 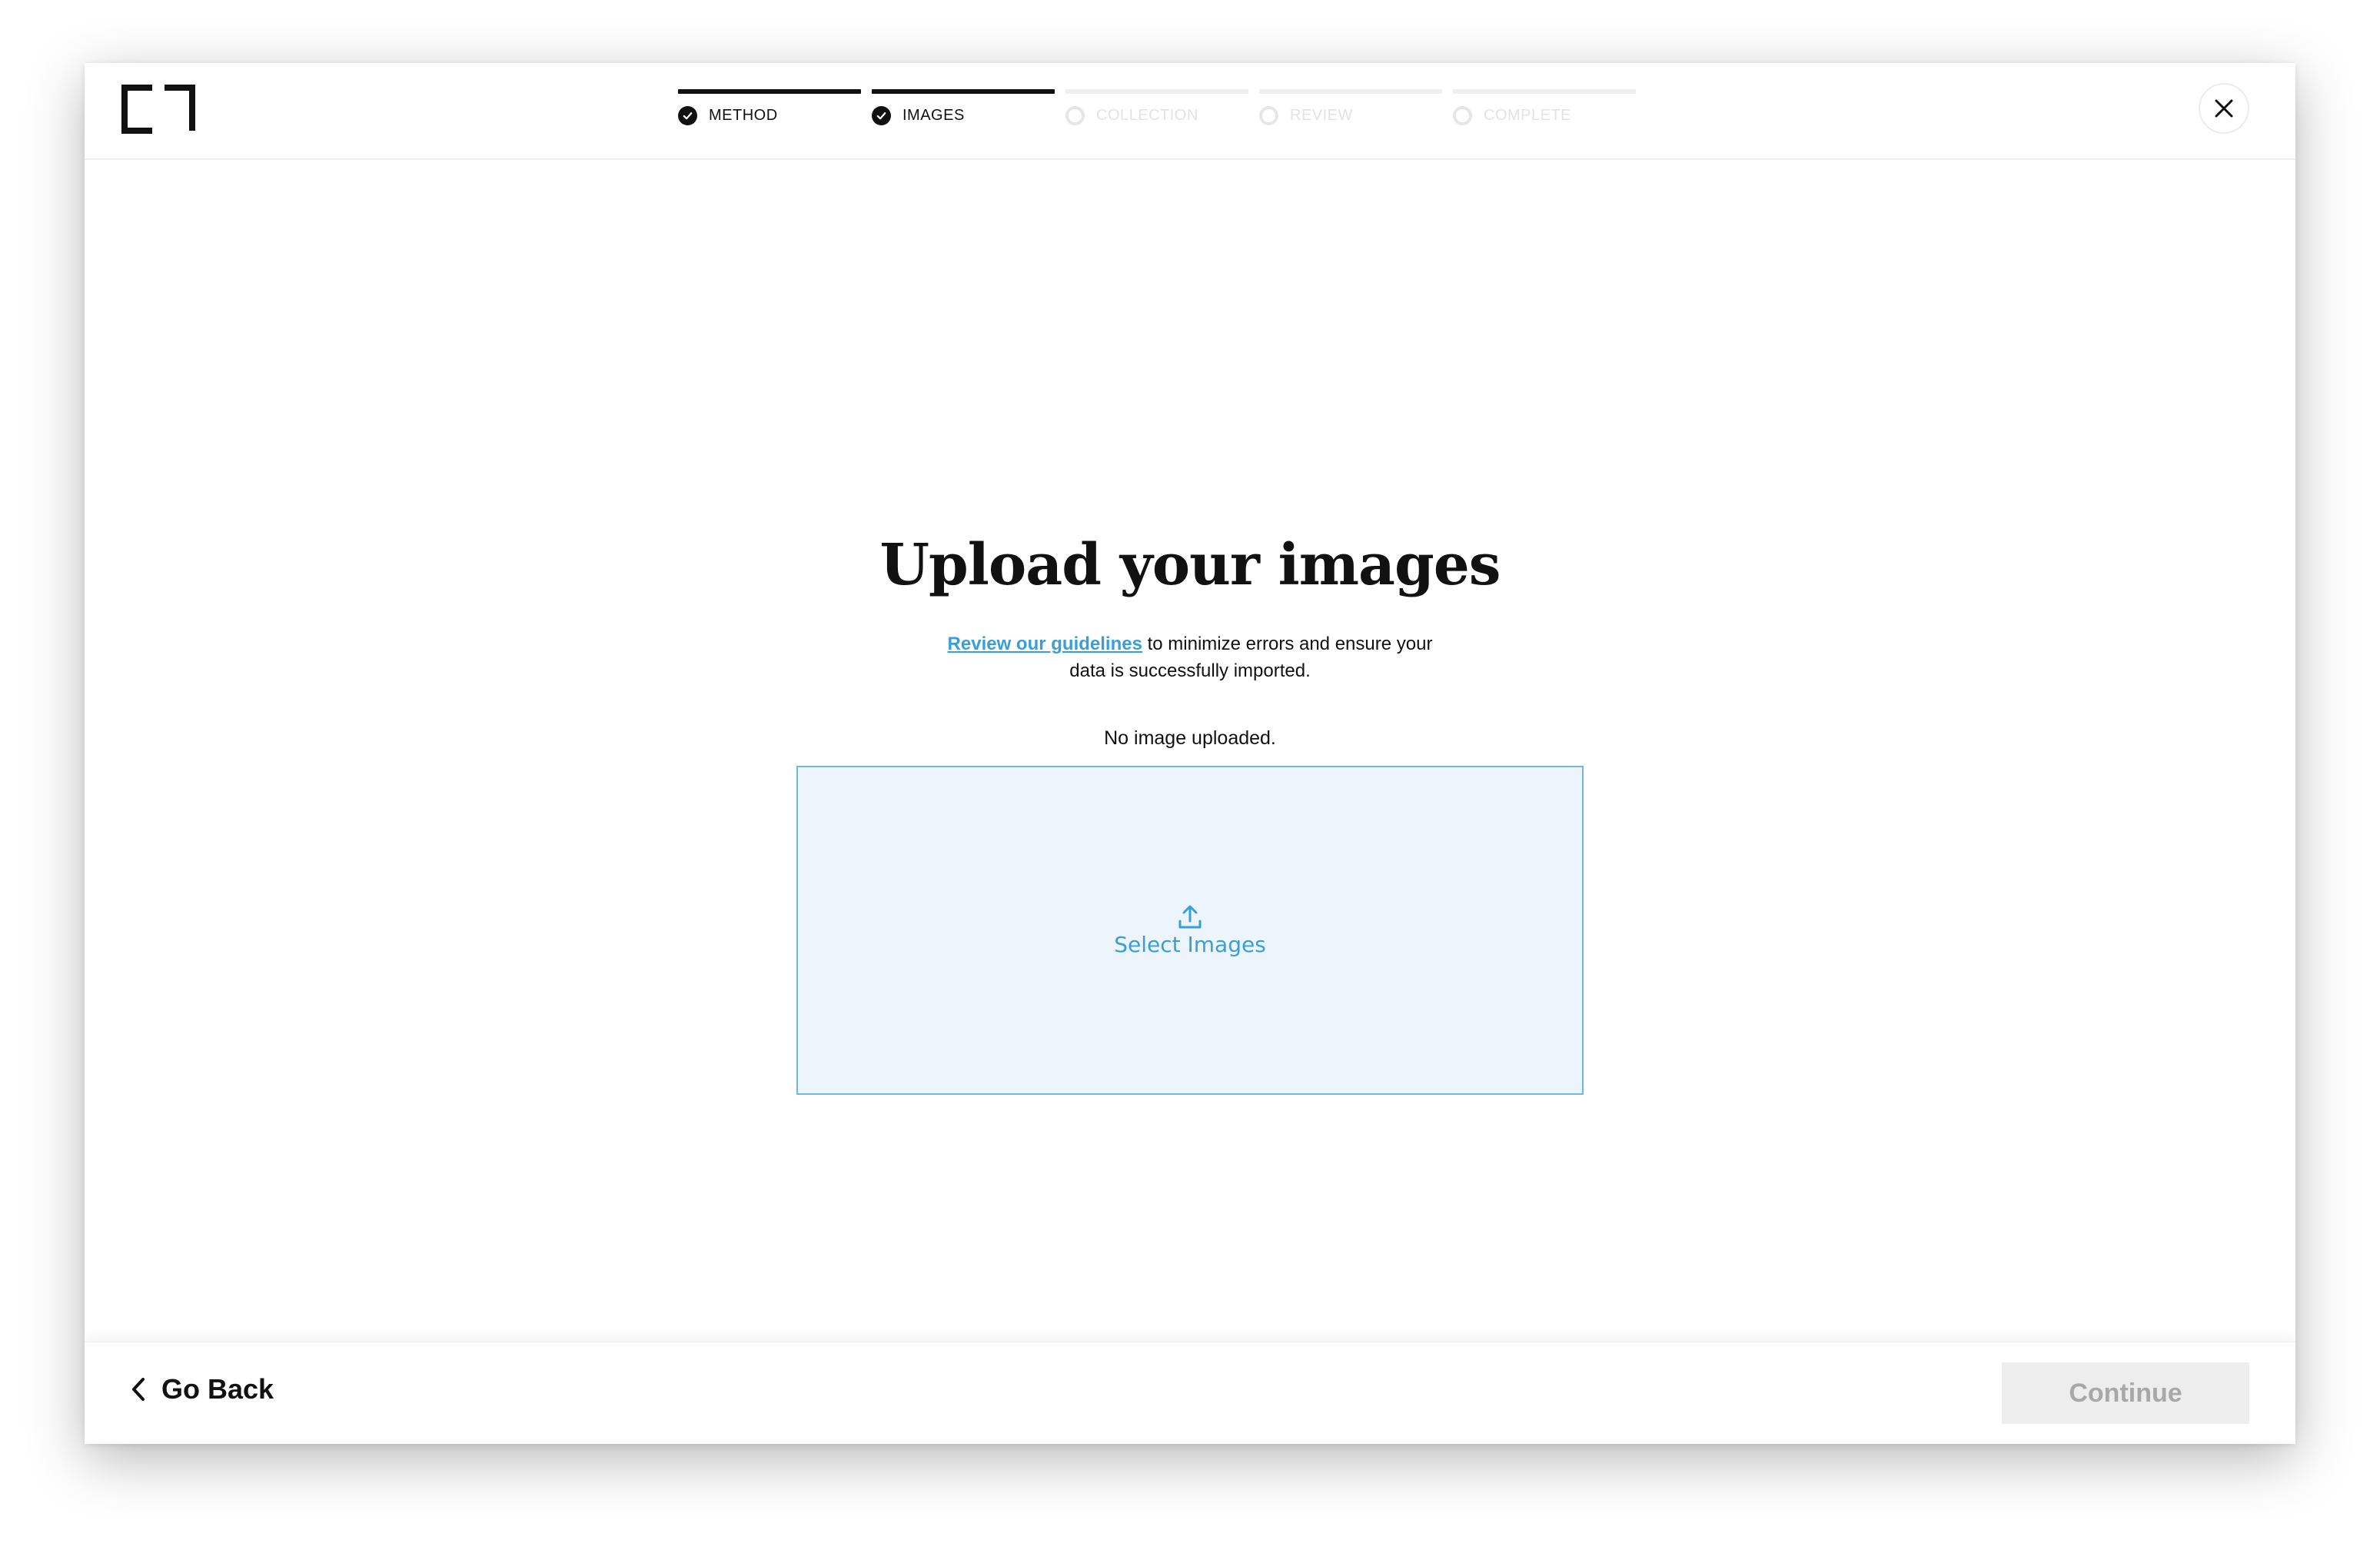 What do you see at coordinates (138, 1389) in the screenshot?
I see `chevron-left-icon` at bounding box center [138, 1389].